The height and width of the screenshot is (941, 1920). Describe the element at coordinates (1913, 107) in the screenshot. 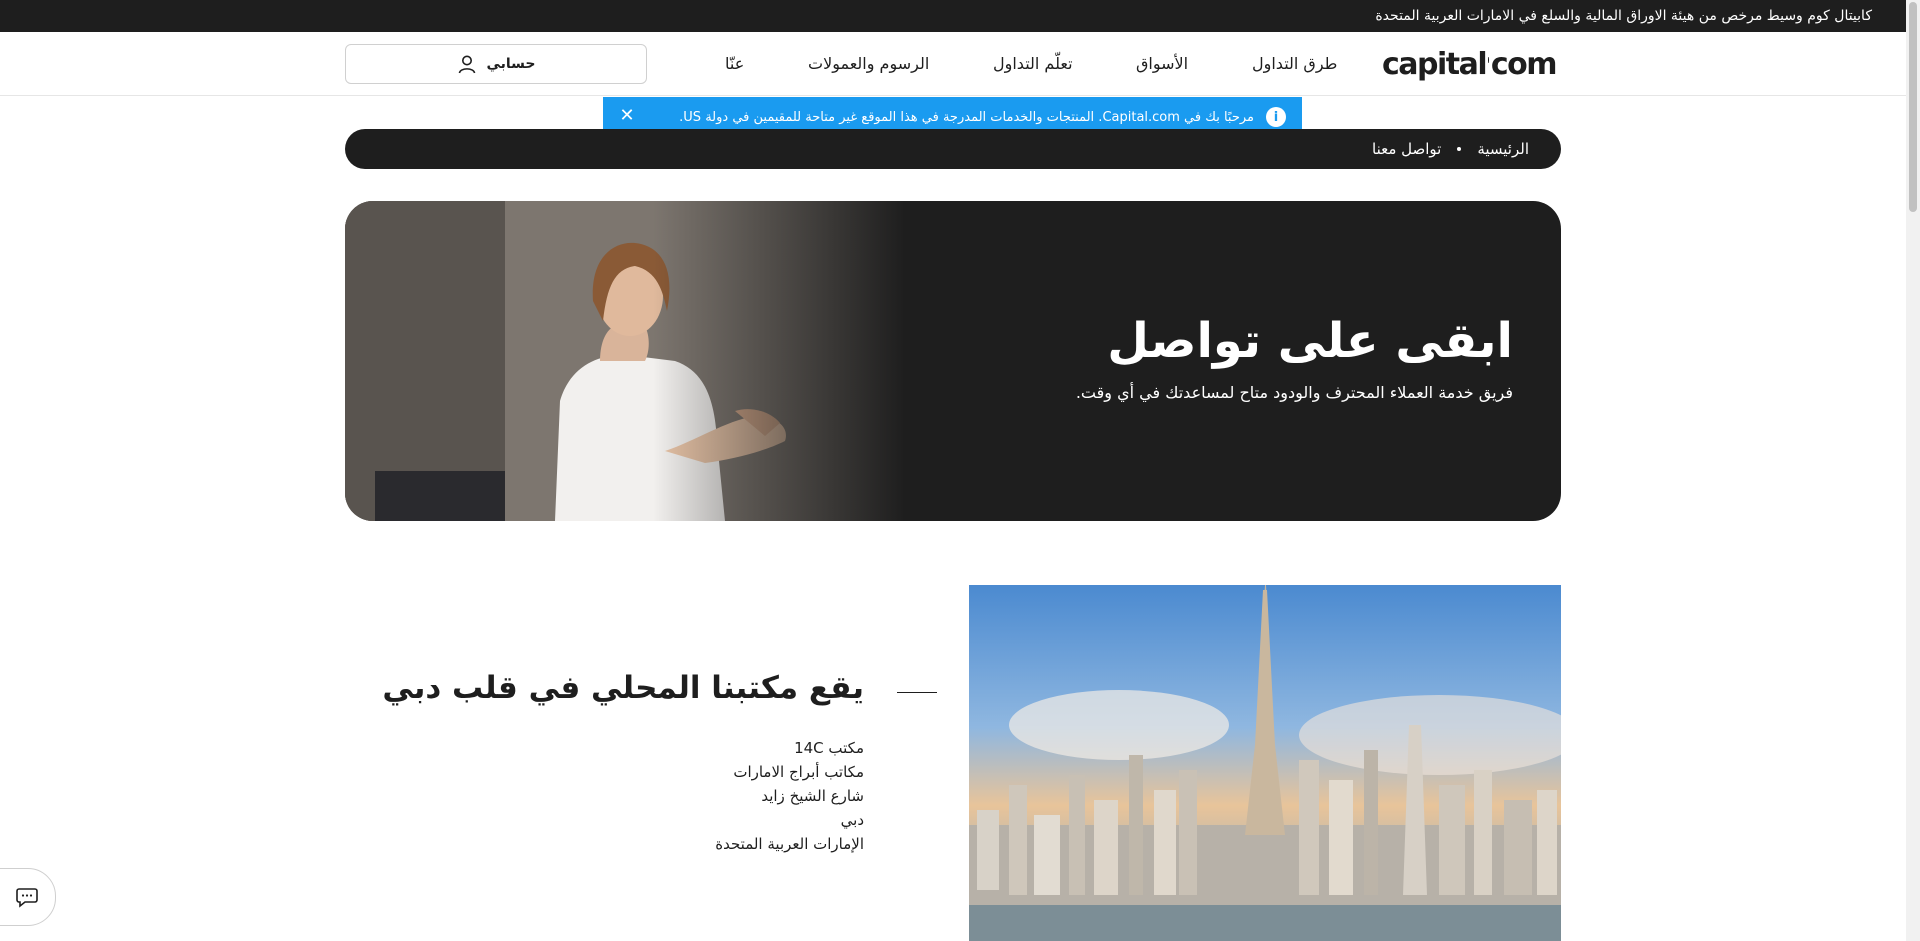

I see `scrollbar-thumb` at that location.